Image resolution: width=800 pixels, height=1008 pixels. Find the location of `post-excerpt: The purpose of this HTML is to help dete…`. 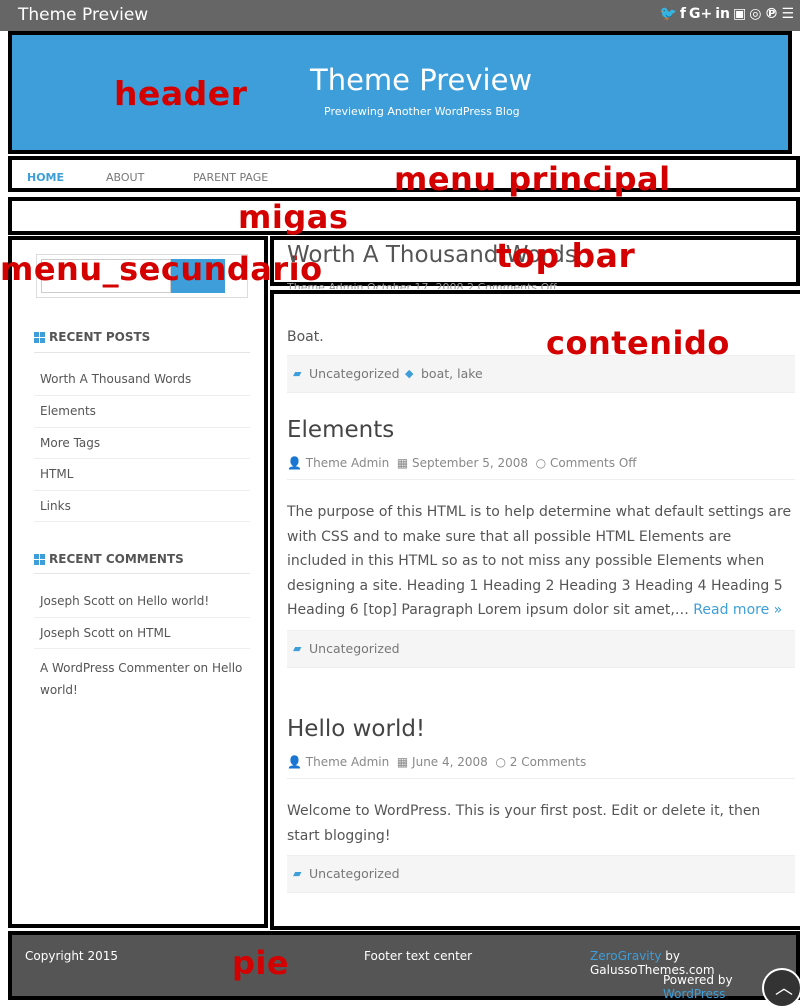

post-excerpt: The purpose of this HTML is to help dete… is located at coordinates (539, 561).